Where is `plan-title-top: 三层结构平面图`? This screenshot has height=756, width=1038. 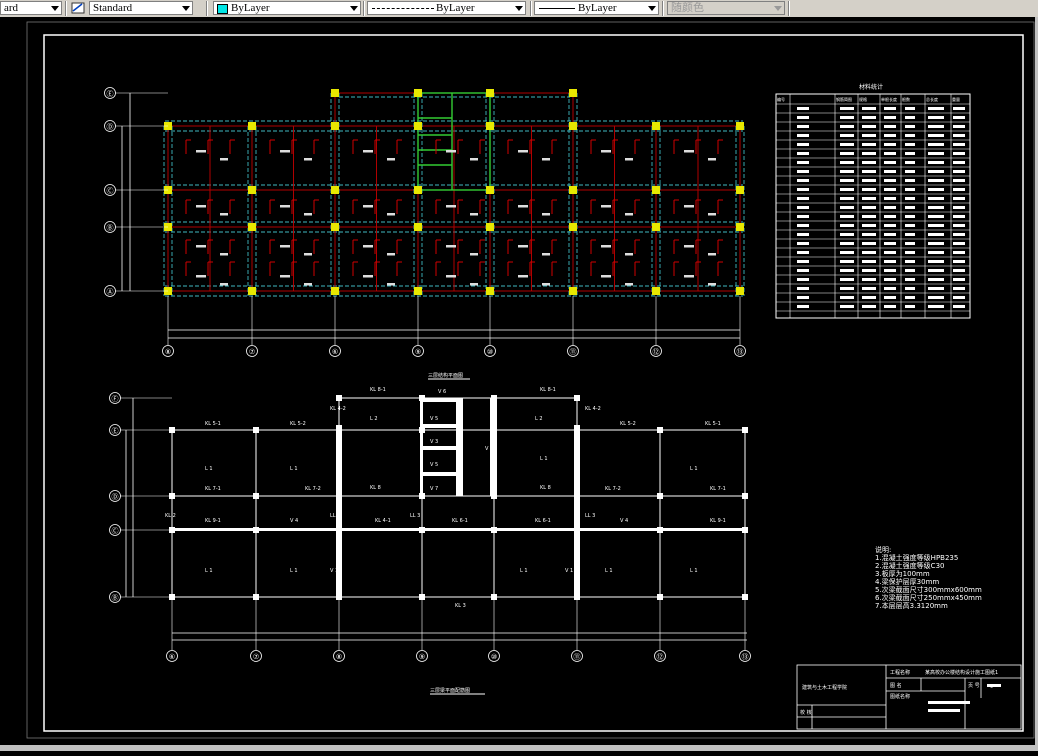 plan-title-top: 三层结构平面图 is located at coordinates (445, 375).